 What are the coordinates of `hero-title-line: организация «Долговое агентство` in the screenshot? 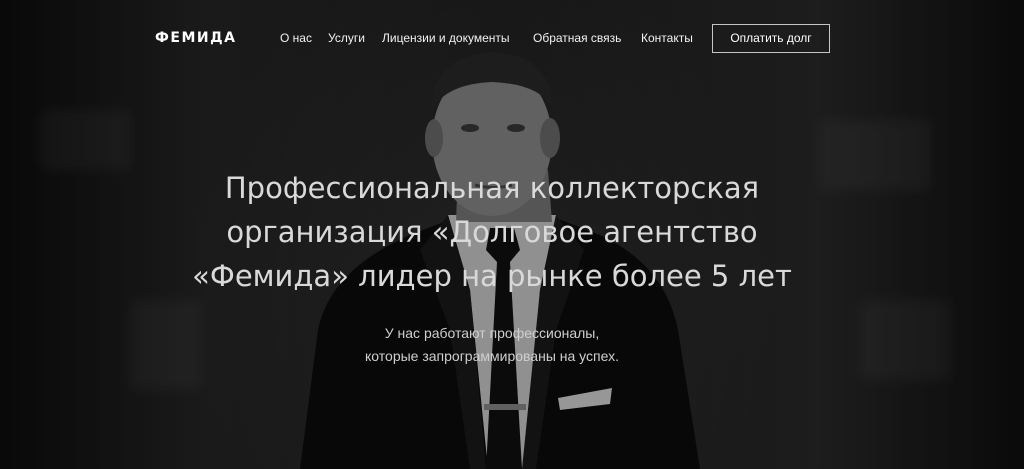 It's located at (492, 232).